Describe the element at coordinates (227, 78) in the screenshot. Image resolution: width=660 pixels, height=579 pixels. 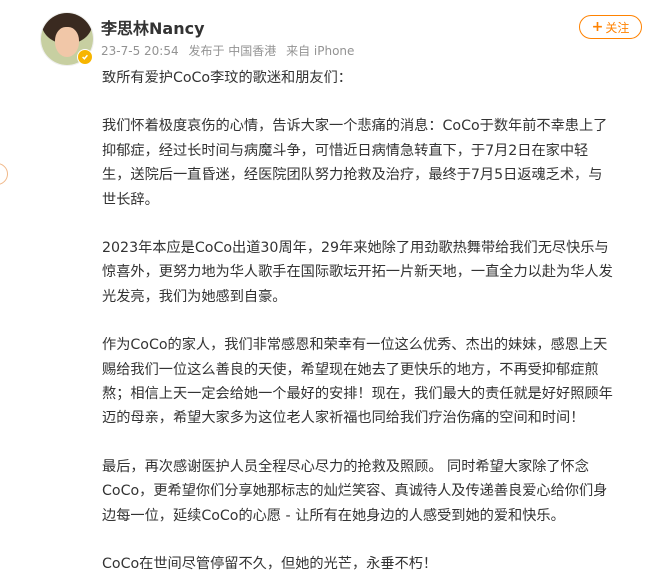
I see `post-paragraph-greeting: 致所有爱护CoCo李玟的歌迷和朋友们：` at that location.